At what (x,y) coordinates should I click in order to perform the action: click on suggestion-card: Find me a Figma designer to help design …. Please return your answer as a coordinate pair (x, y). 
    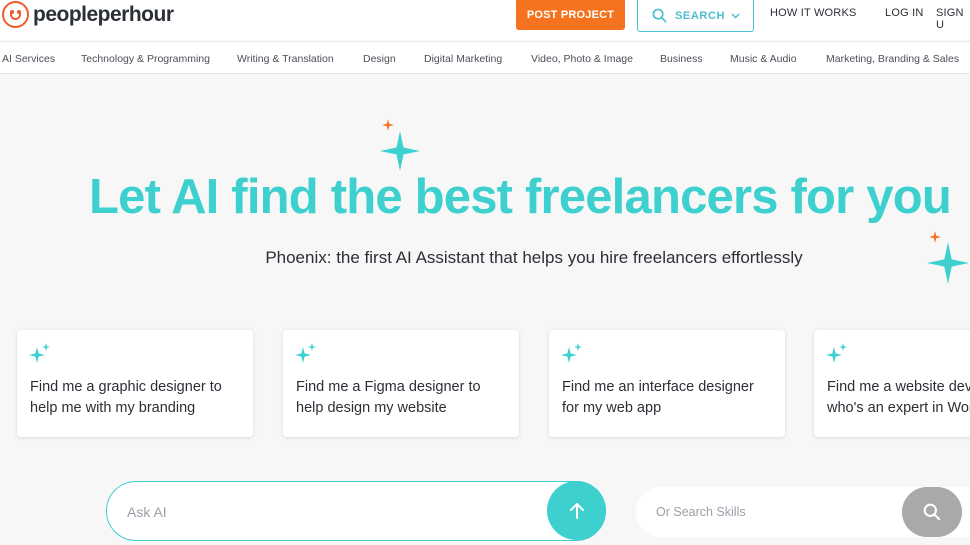
    Looking at the image, I should click on (401, 383).